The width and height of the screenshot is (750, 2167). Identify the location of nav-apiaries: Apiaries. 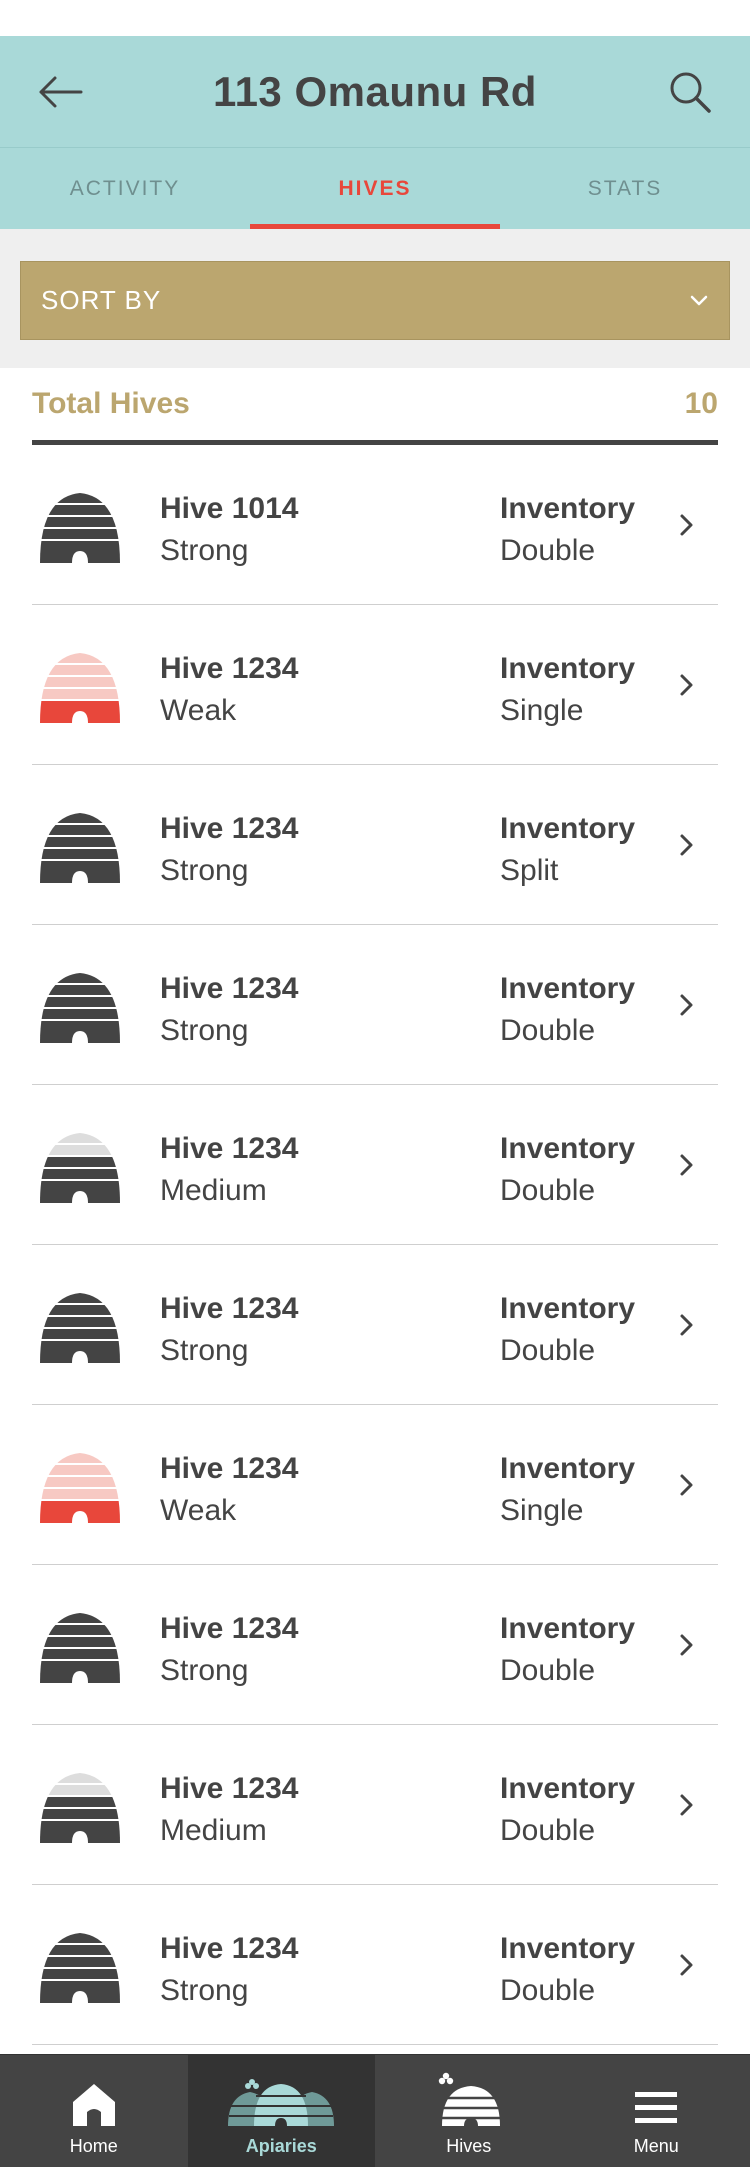
(282, 2111).